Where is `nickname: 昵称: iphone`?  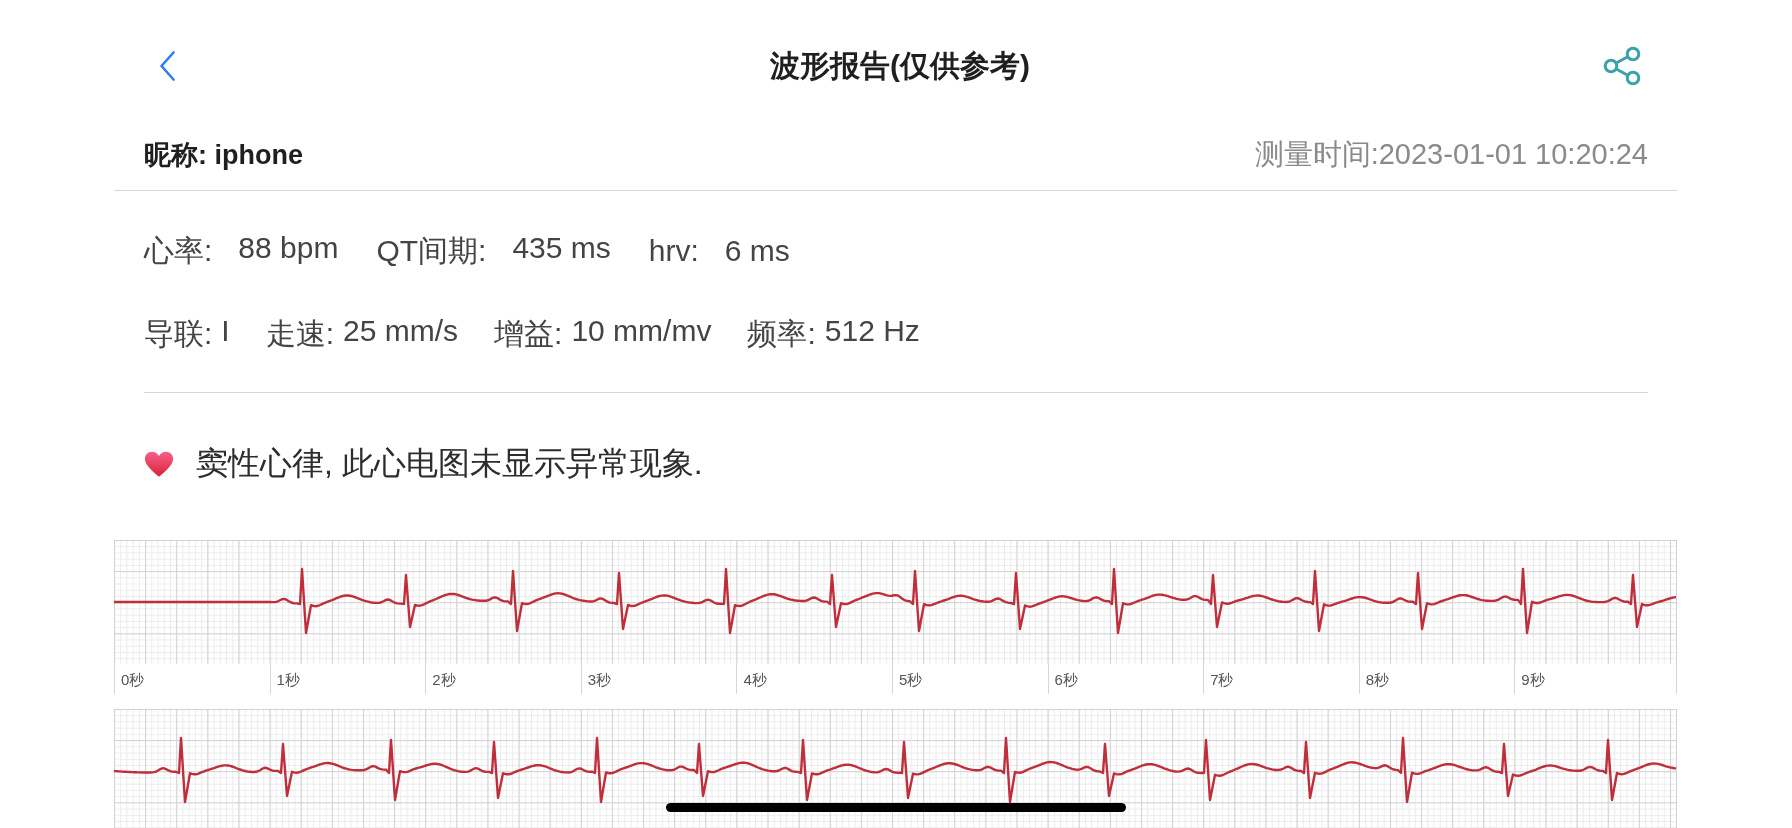 nickname: 昵称: iphone is located at coordinates (223, 155).